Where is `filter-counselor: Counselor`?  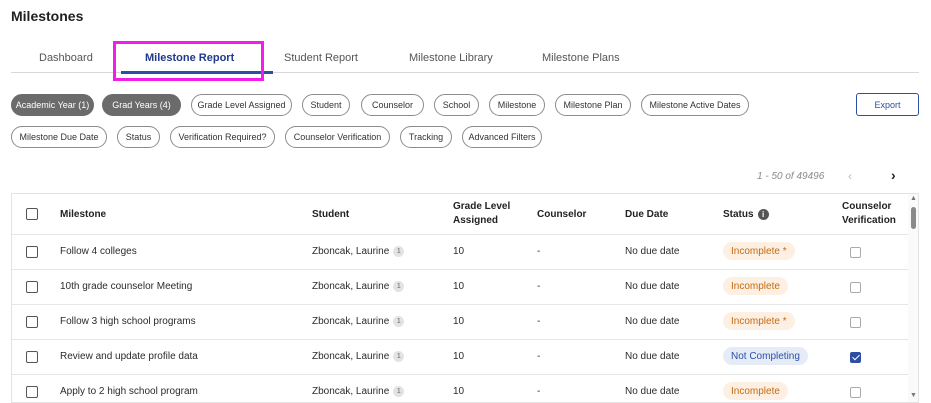 filter-counselor: Counselor is located at coordinates (392, 105).